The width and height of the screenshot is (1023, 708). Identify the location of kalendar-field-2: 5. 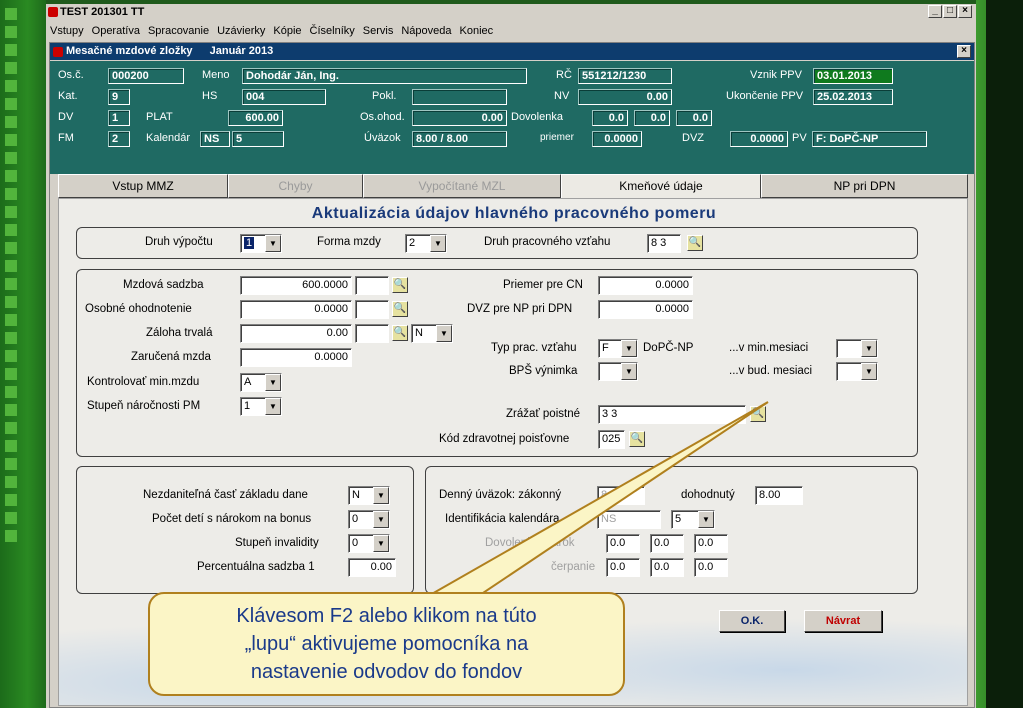
(258, 139).